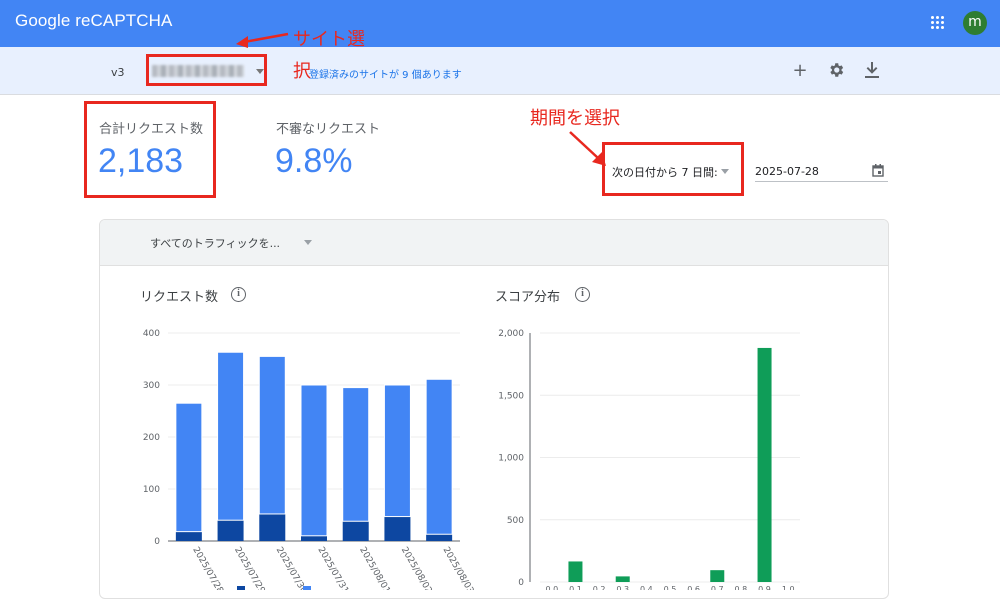 The width and height of the screenshot is (1000, 599). Describe the element at coordinates (821, 171) in the screenshot. I see `start-date-field: 2025-07-28` at that location.